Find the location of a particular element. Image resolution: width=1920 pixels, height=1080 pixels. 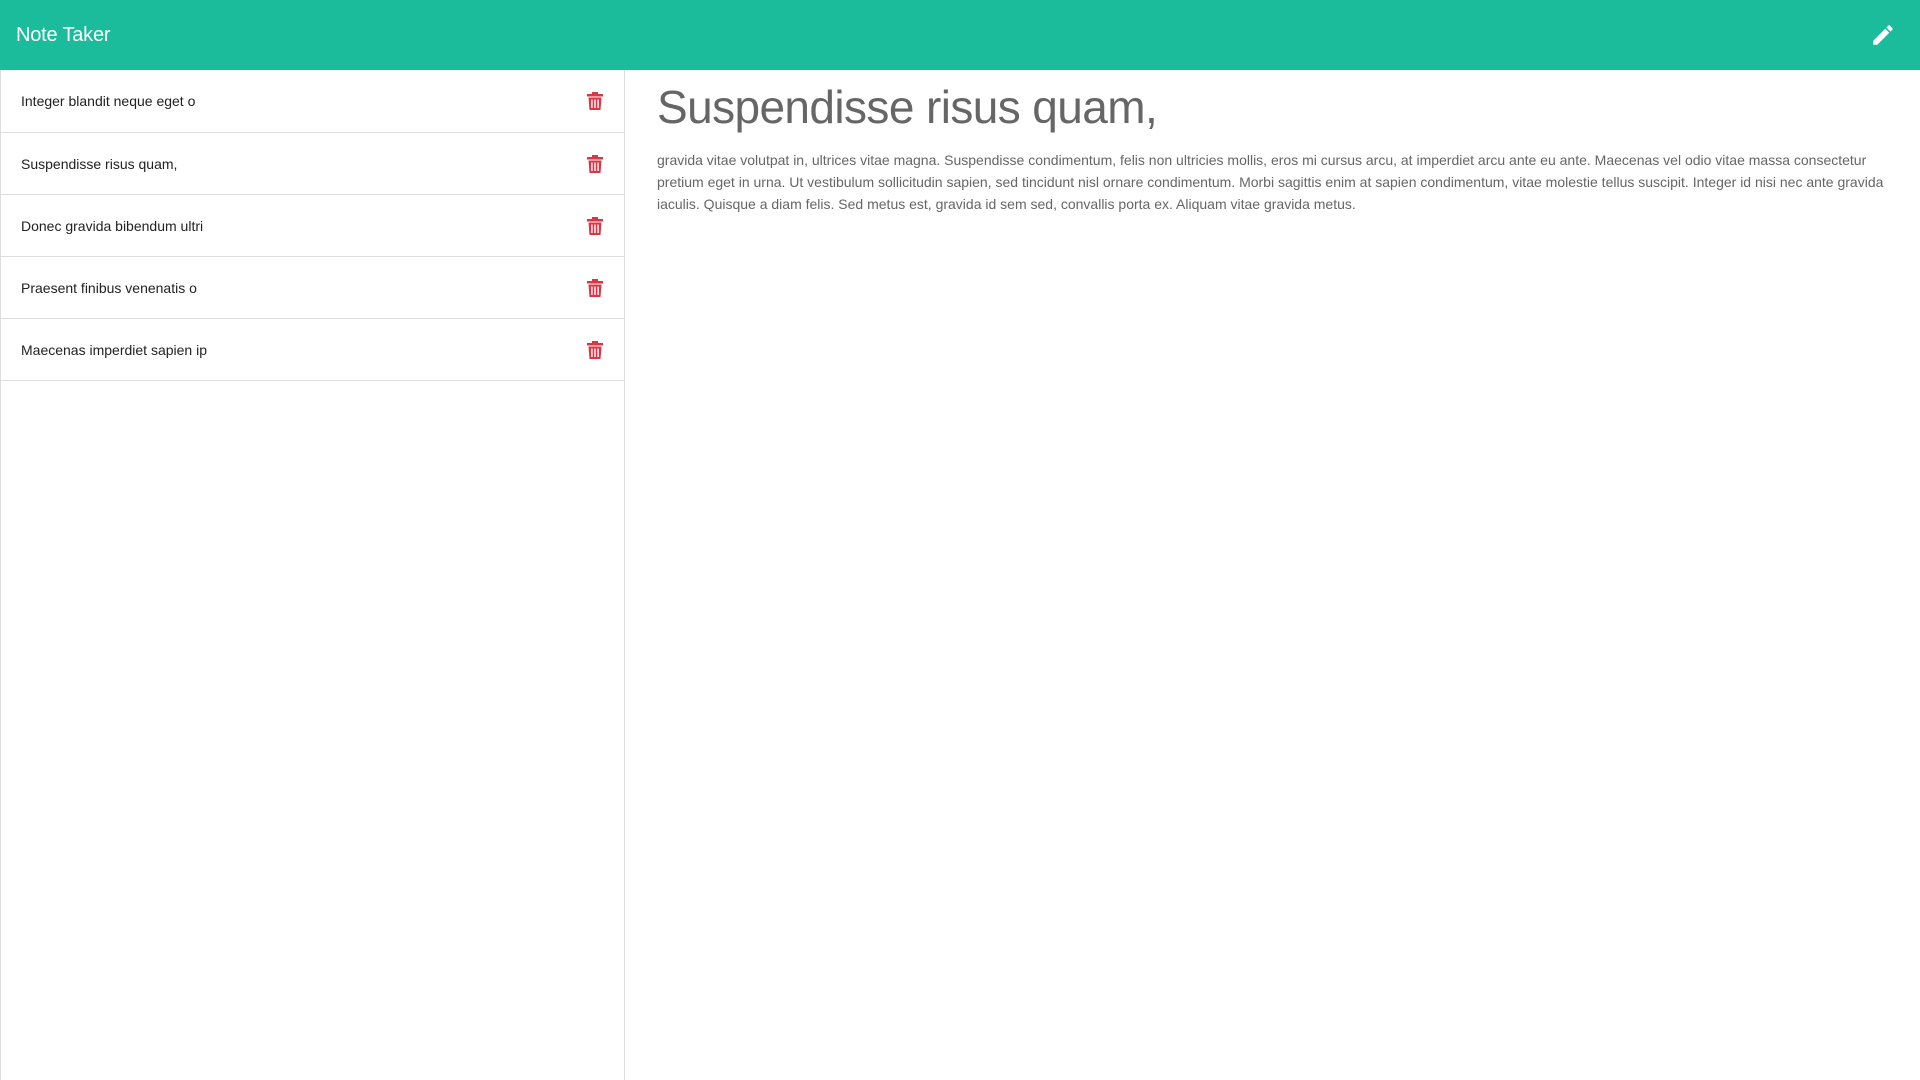

app-title: Note Taker is located at coordinates (63, 35).